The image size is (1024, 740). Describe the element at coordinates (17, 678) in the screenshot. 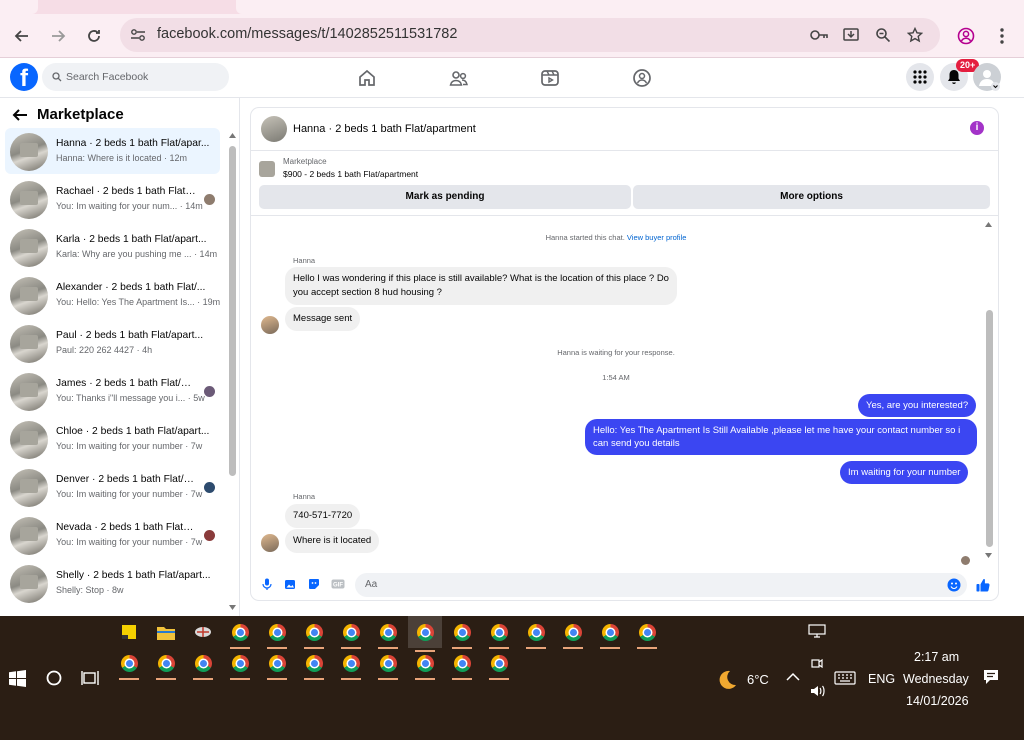

I see `windows-start-icon` at that location.